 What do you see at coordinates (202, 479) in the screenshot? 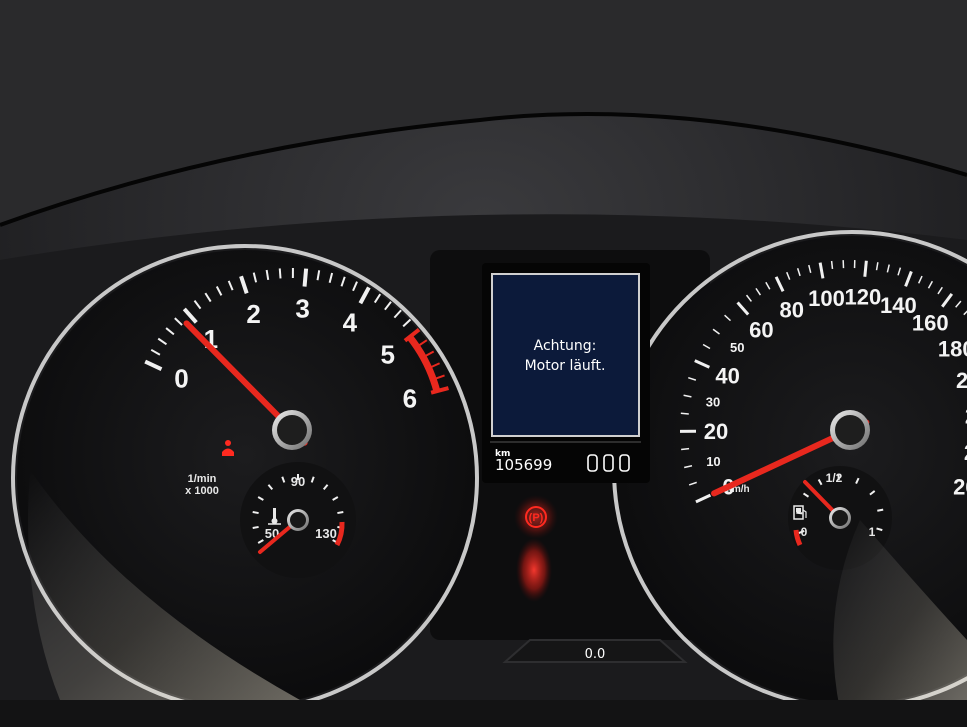
I see `tachometer-unit-rpm: 1/min` at bounding box center [202, 479].